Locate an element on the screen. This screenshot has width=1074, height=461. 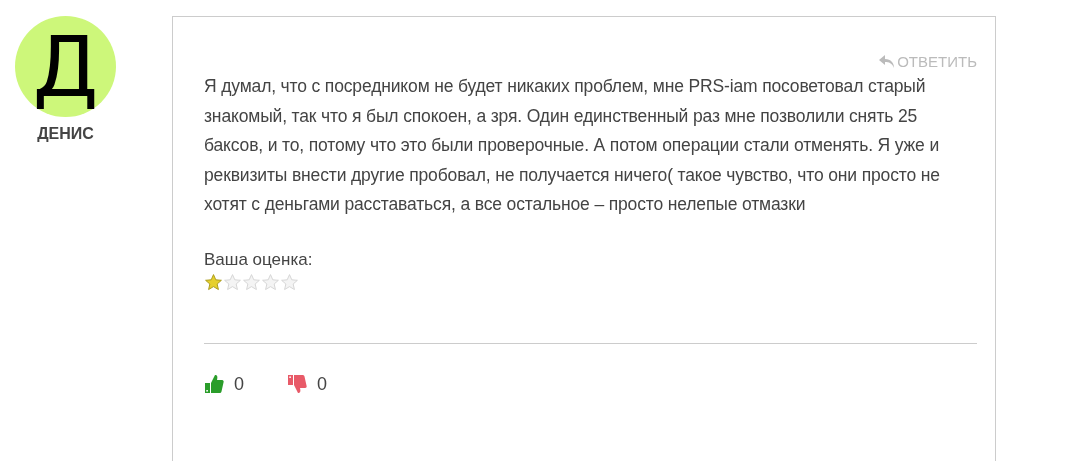
like-count: 0 is located at coordinates (239, 384).